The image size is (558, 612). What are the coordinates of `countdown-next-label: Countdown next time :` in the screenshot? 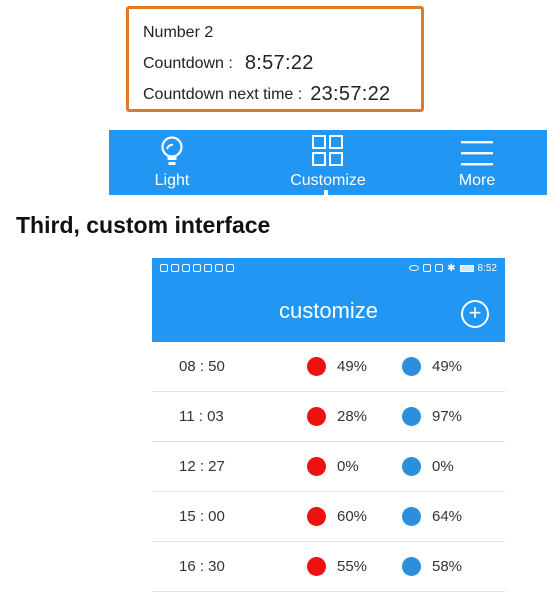 It's located at (223, 94).